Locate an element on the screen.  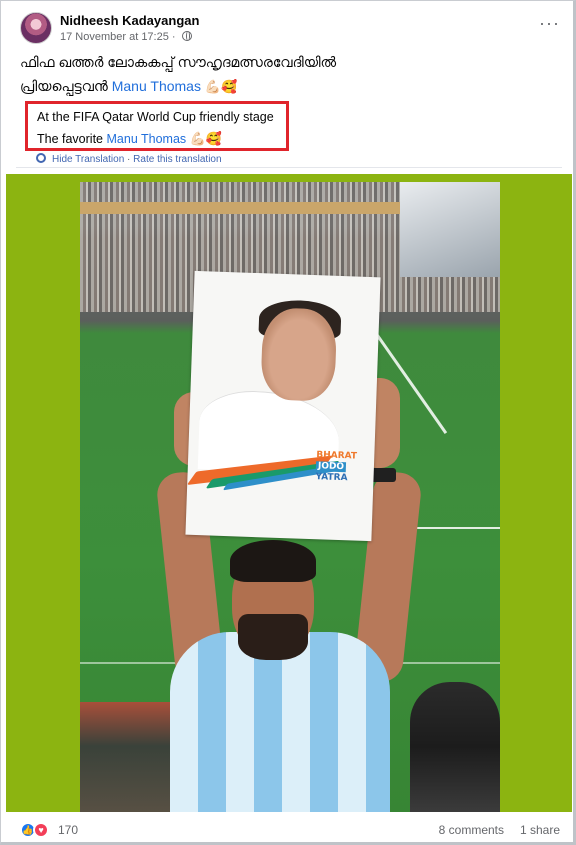
shares-count-link: 1 share is located at coordinates (540, 830).